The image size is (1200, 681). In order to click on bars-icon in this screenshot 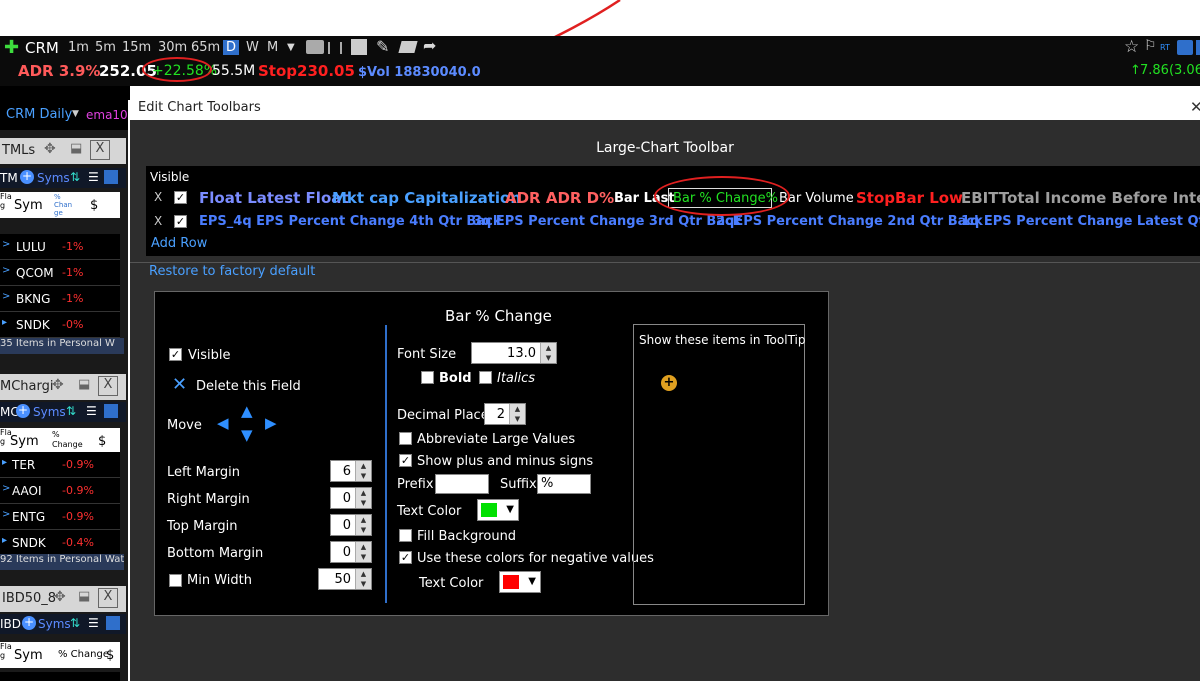, I will do `click(335, 48)`.